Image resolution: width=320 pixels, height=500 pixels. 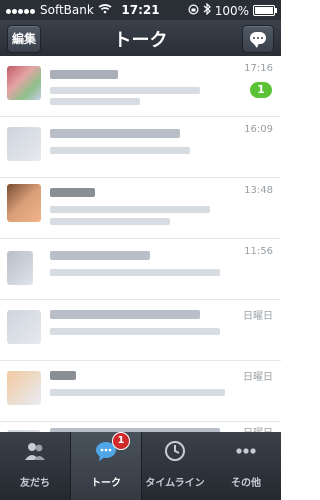 What do you see at coordinates (261, 90) in the screenshot?
I see `unread-badge: 1` at bounding box center [261, 90].